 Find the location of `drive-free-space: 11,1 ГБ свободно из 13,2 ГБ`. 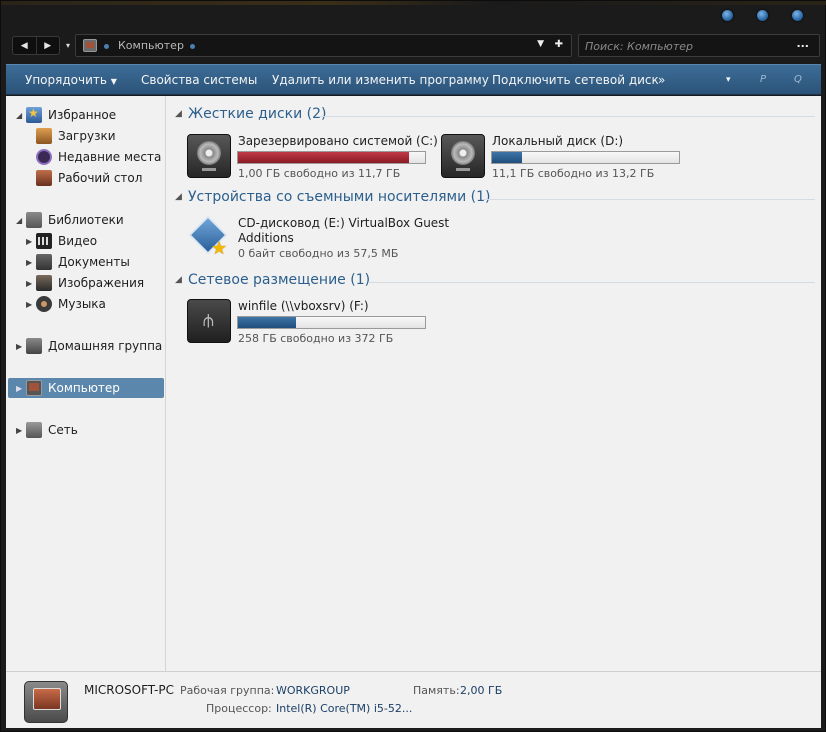

drive-free-space: 11,1 ГБ свободно из 13,2 ГБ is located at coordinates (573, 173).